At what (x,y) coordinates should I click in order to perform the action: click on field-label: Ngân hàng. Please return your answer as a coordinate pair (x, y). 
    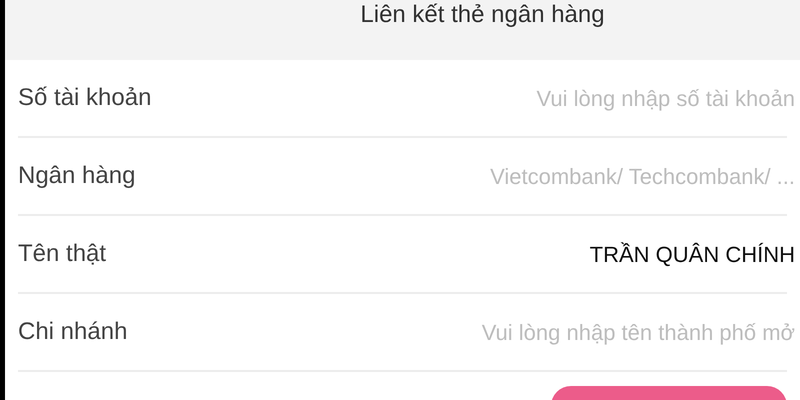
    Looking at the image, I should click on (77, 176).